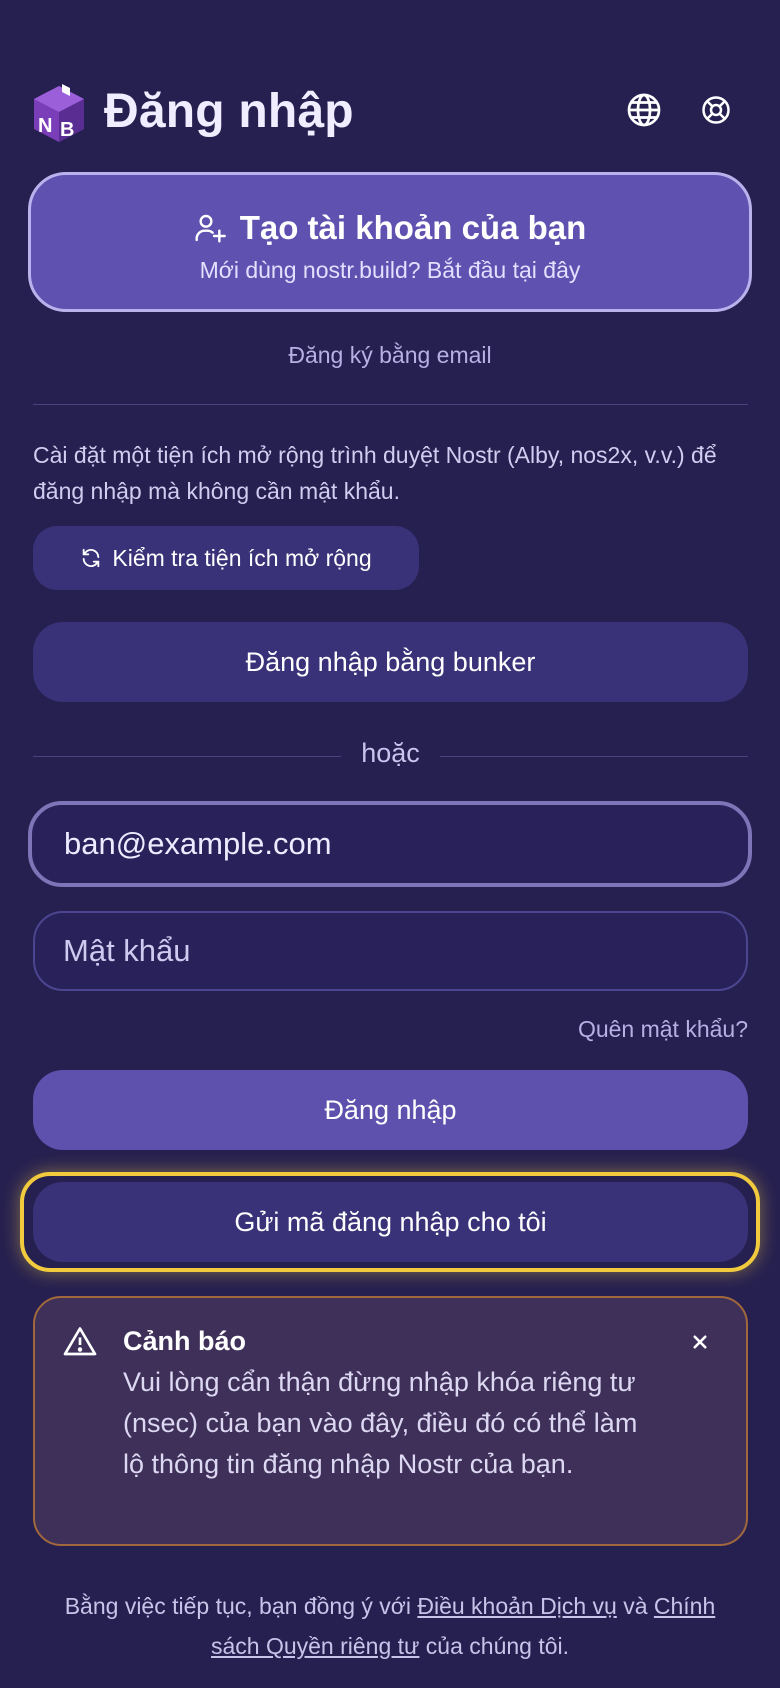 The image size is (780, 1688). Describe the element at coordinates (516, 1606) in the screenshot. I see `terms-of-service-link: Điều khoản Dịch vụ` at that location.